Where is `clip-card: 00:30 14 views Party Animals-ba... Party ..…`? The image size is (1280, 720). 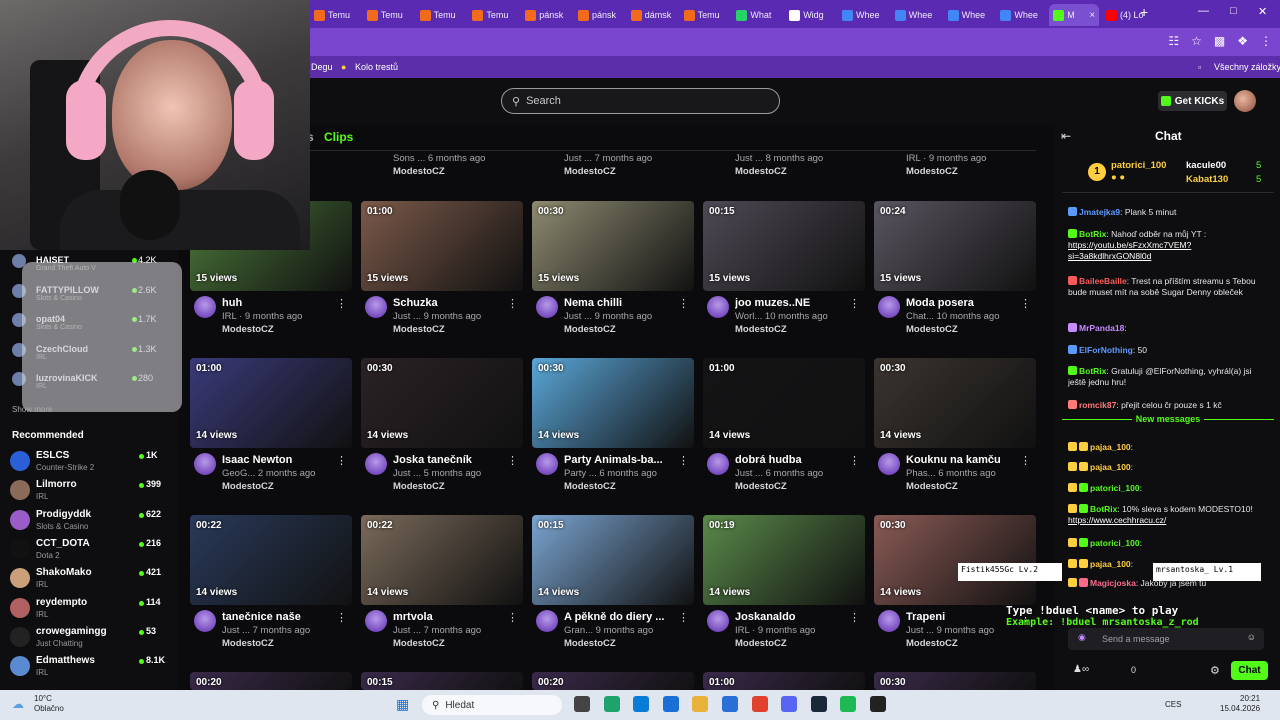
clip-card: 00:30 14 views Party Animals-ba... Party ..… is located at coordinates (613, 425).